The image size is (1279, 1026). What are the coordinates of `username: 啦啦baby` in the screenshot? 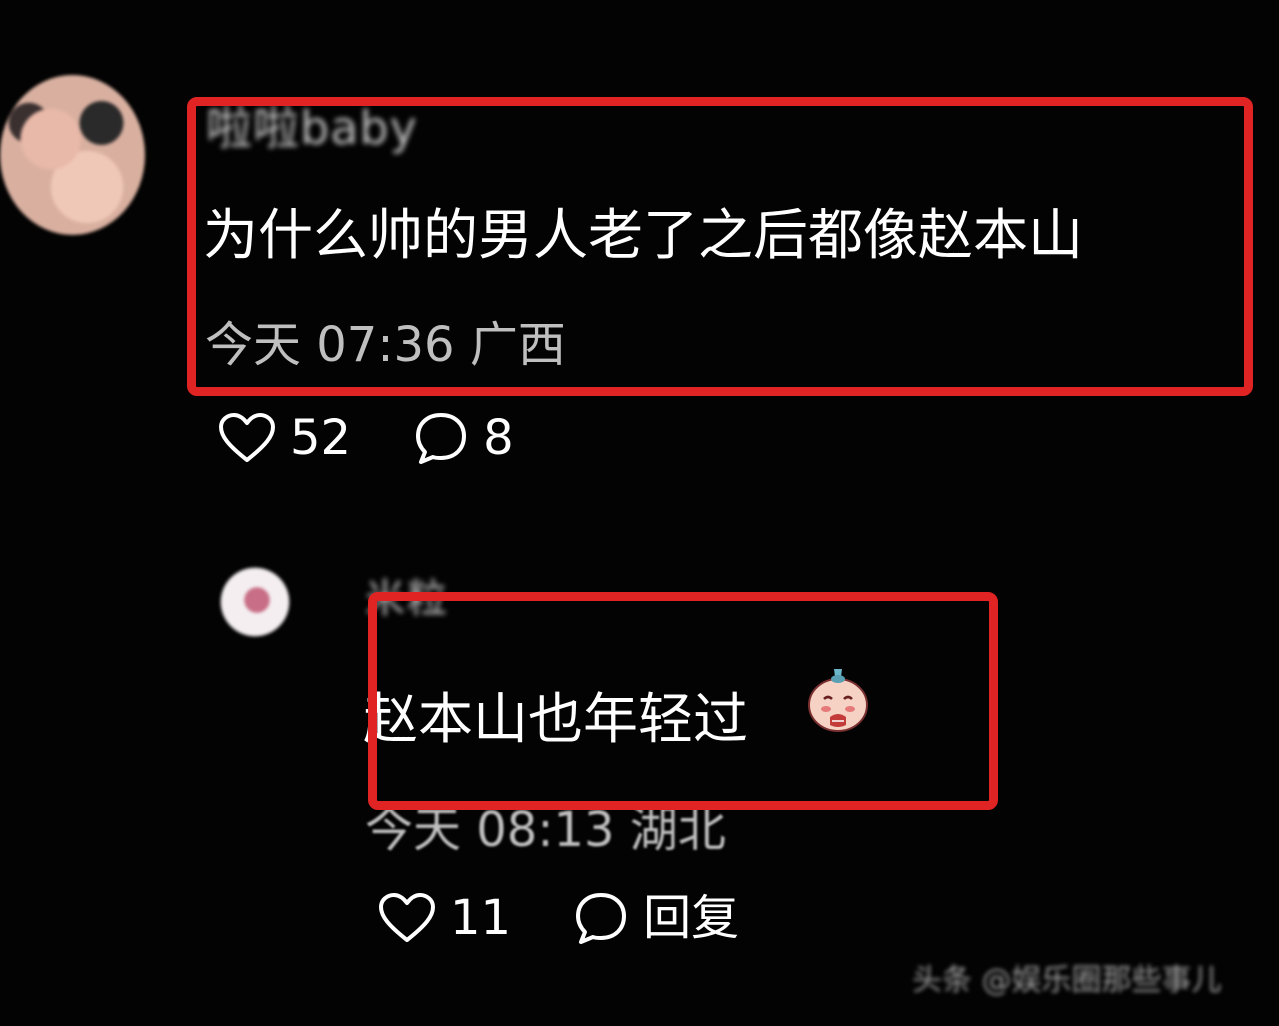 It's located at (312, 125).